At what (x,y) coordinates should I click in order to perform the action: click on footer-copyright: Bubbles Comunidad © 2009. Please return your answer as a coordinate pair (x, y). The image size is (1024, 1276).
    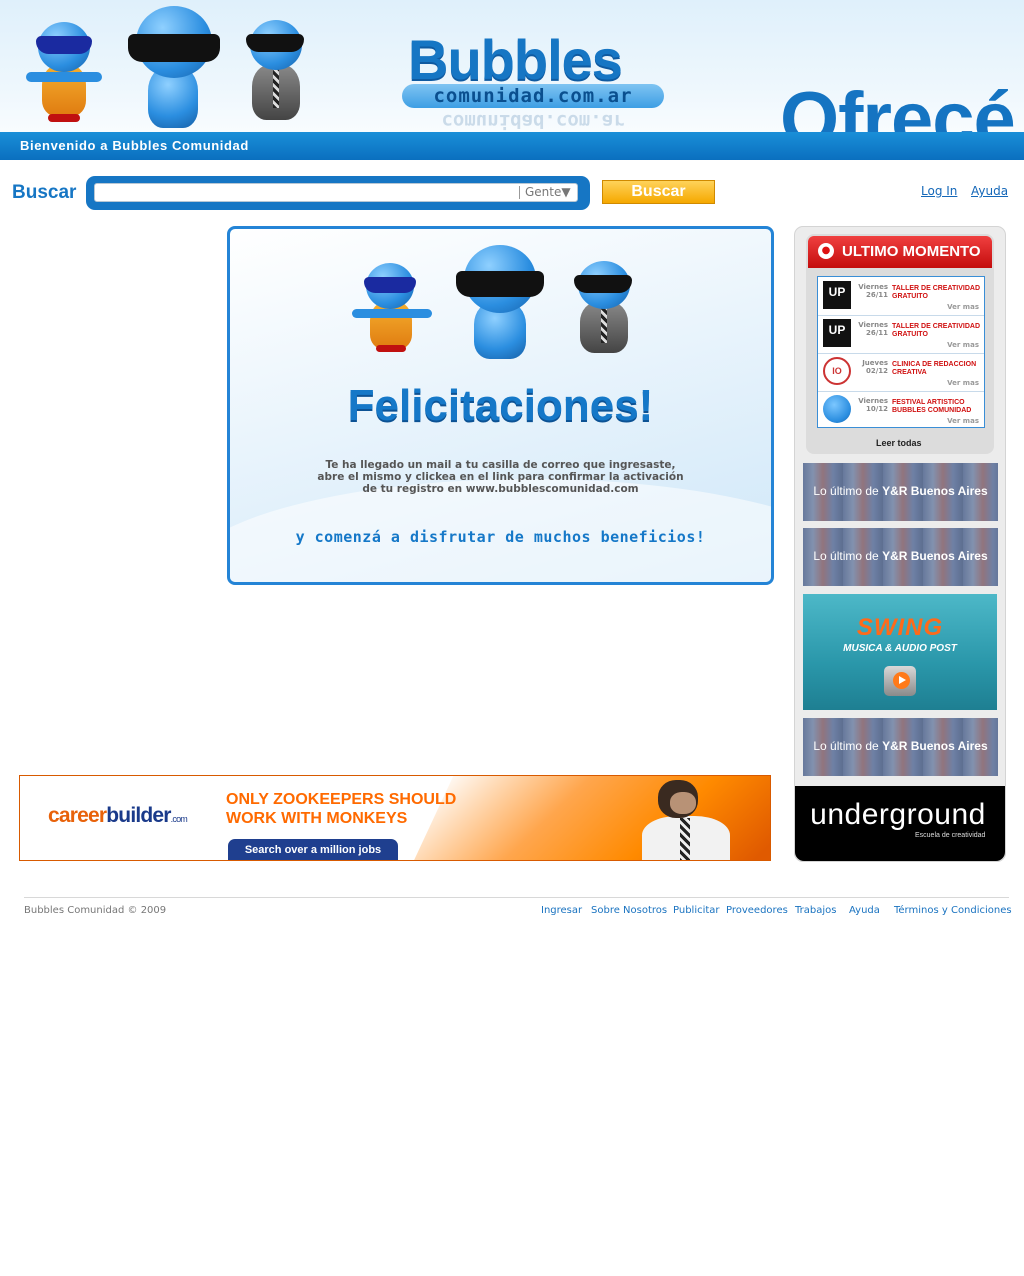
    Looking at the image, I should click on (95, 910).